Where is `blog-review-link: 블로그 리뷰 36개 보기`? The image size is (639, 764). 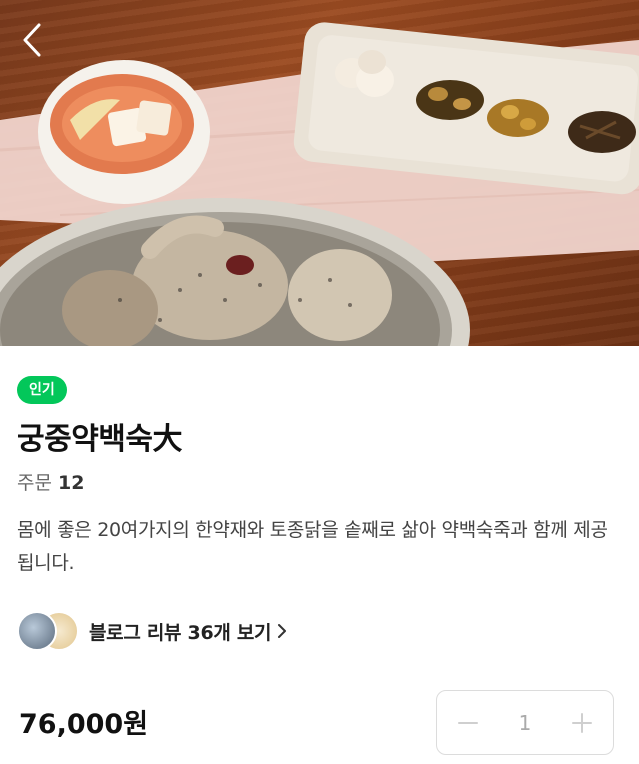
blog-review-link: 블로그 리뷰 36개 보기 is located at coordinates (152, 631).